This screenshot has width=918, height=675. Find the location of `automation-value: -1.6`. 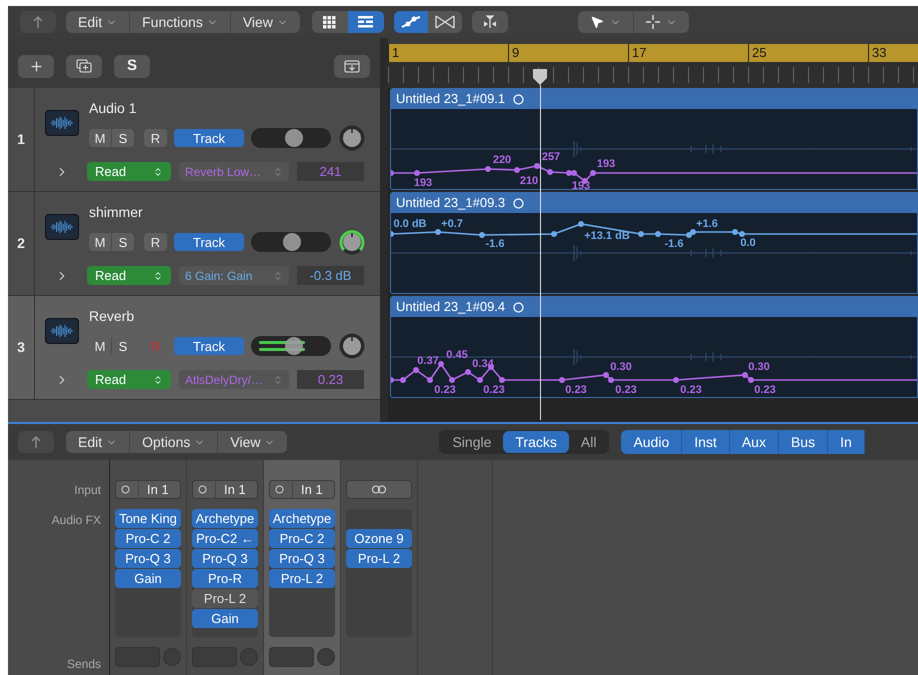

automation-value: -1.6 is located at coordinates (674, 244).